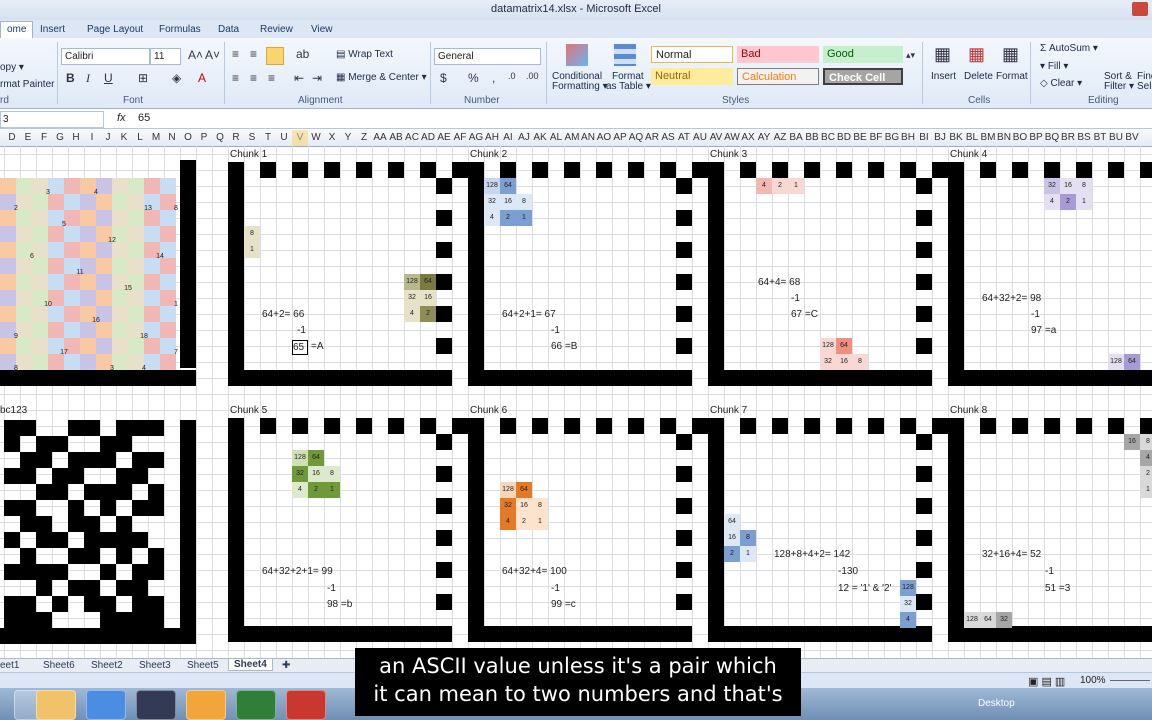  What do you see at coordinates (1033, 682) in the screenshot?
I see `normal-view-icon: ▣` at bounding box center [1033, 682].